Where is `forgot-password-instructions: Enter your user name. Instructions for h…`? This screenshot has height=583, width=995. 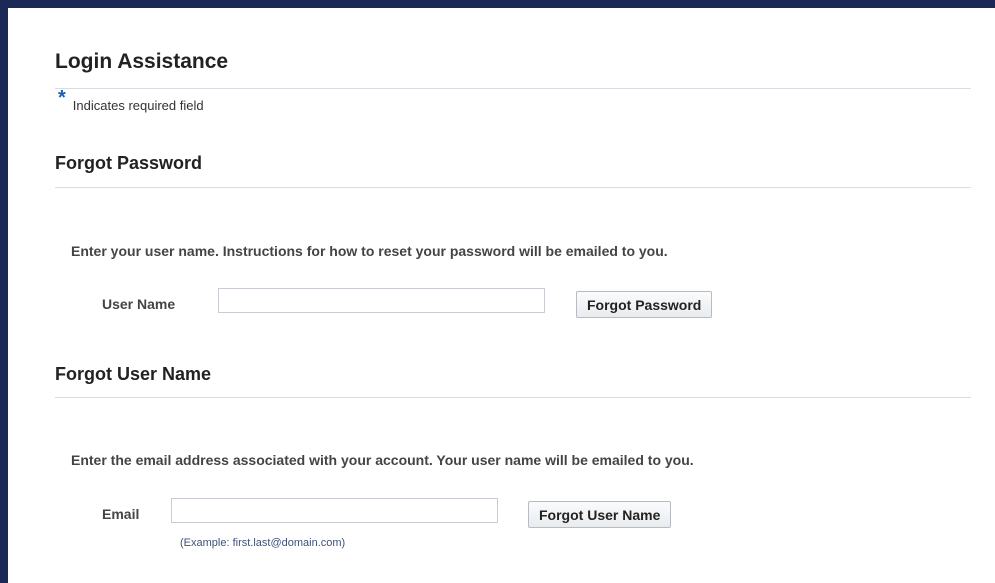 forgot-password-instructions: Enter your user name. Instructions for h… is located at coordinates (369, 251).